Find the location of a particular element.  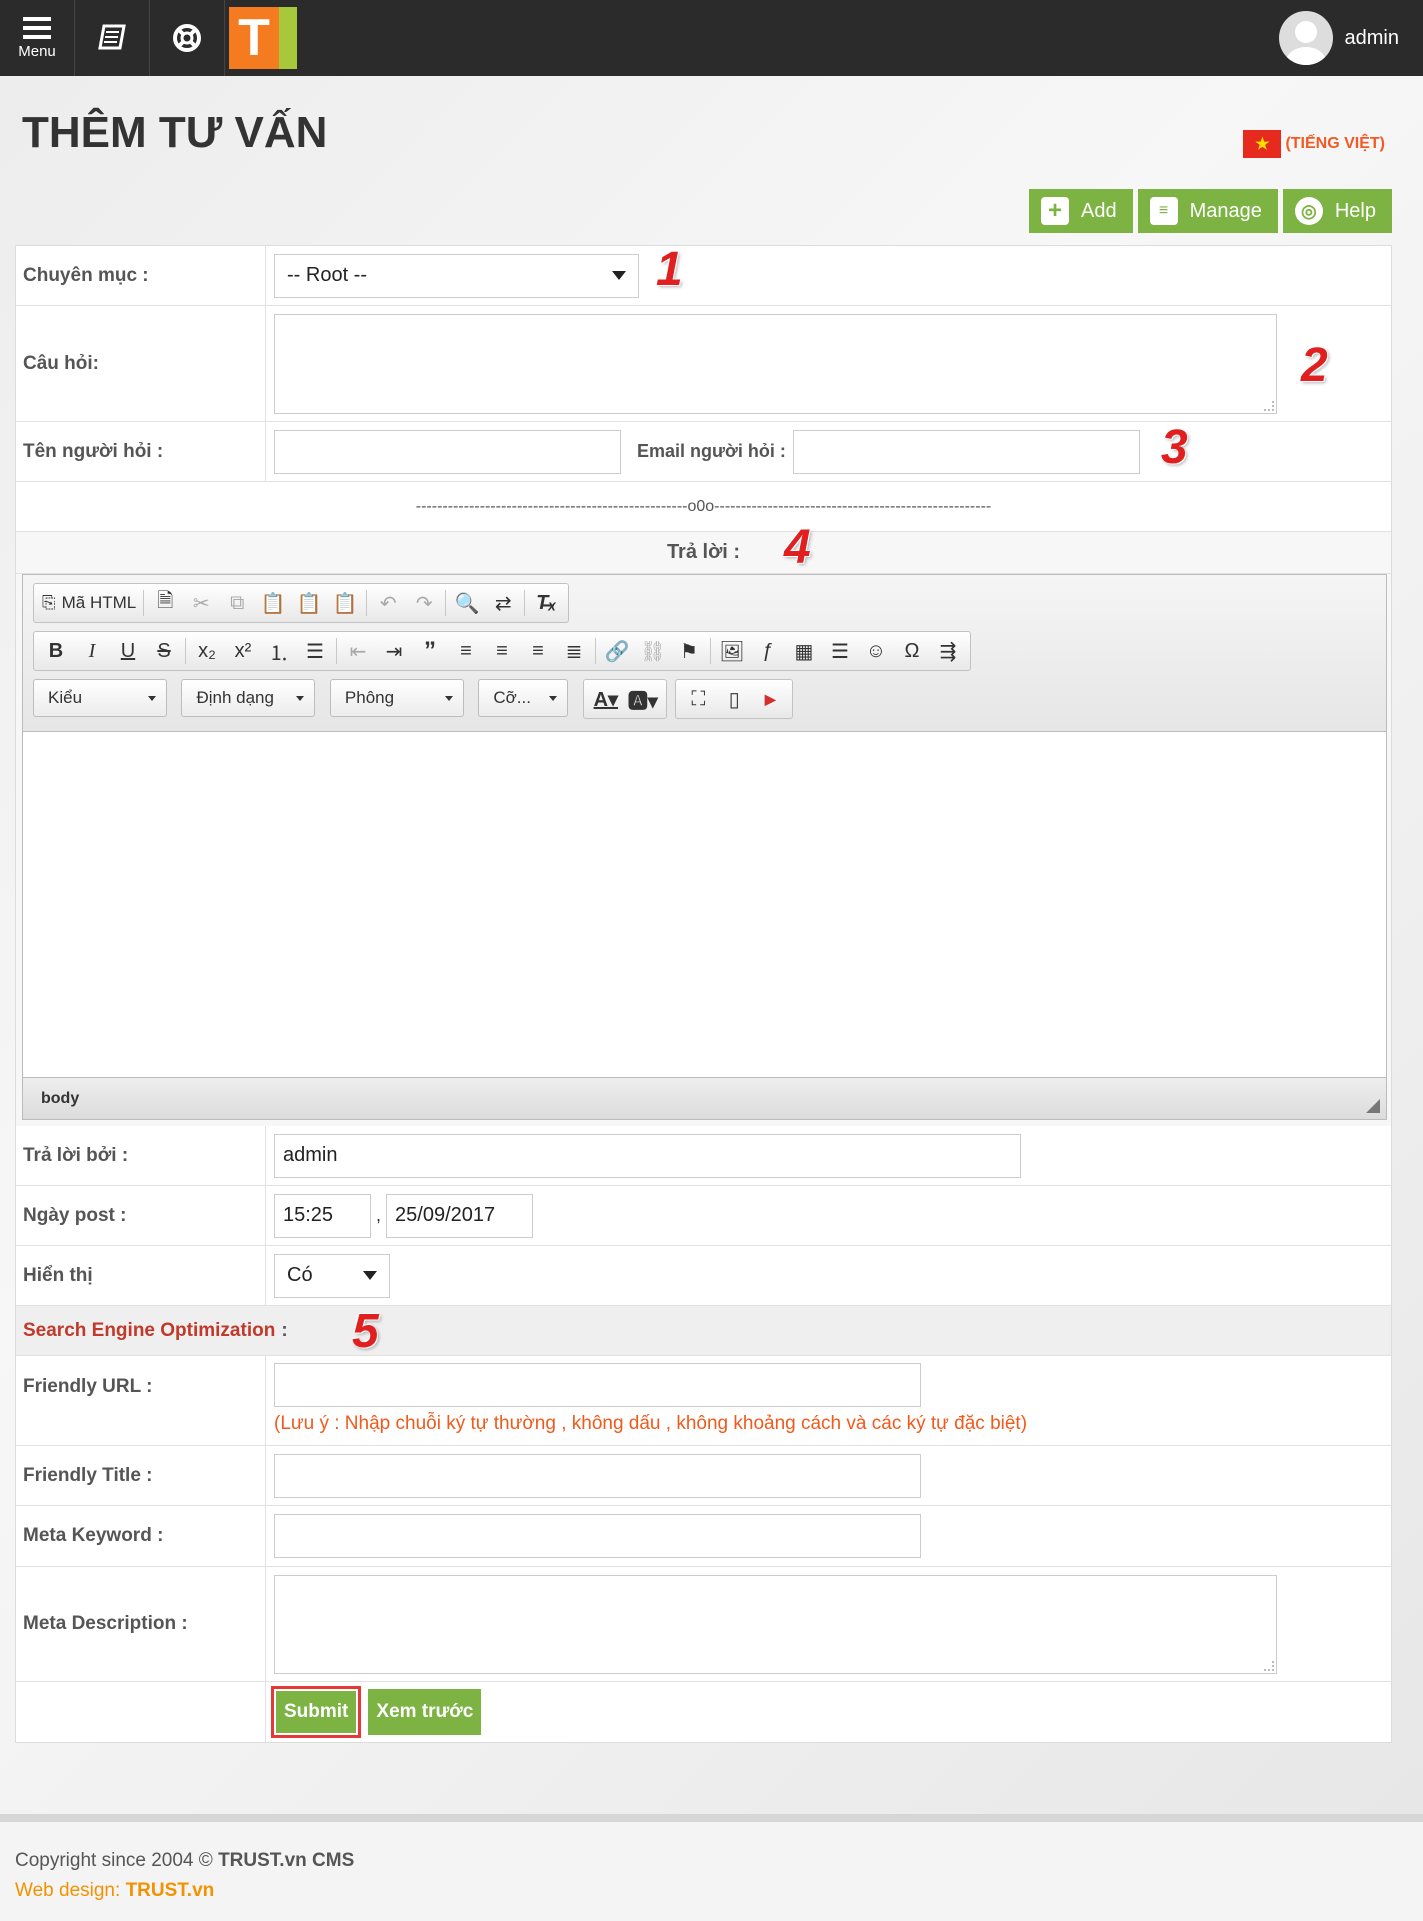

support-button is located at coordinates (187, 38).